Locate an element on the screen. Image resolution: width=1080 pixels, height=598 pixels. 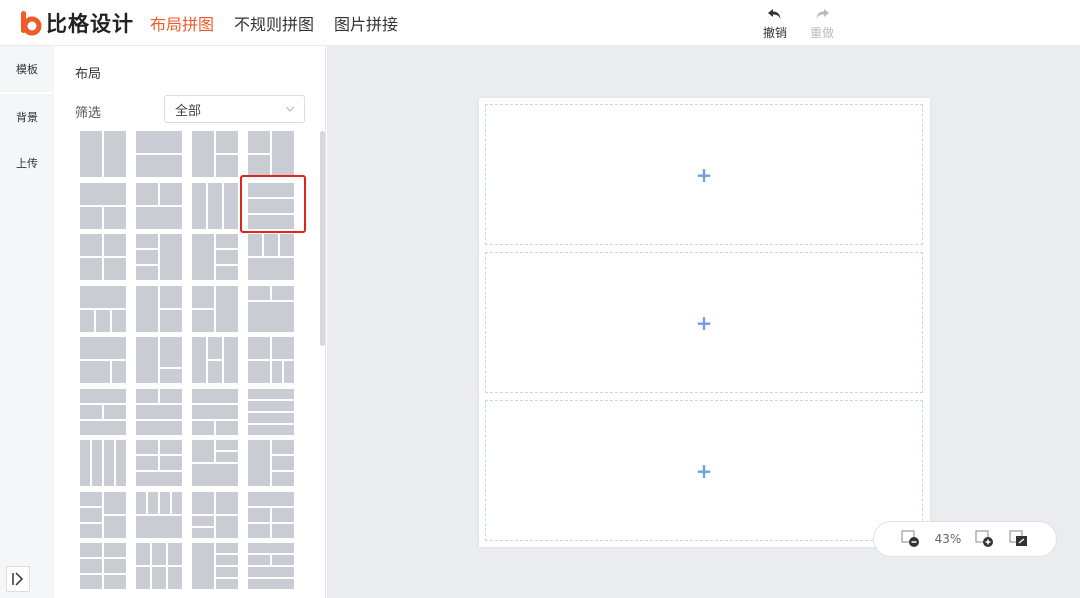
image-slot-3: + is located at coordinates (704, 470).